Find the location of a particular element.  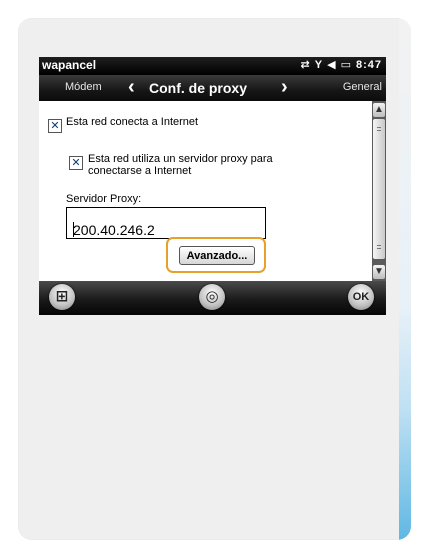

scroll-thumb is located at coordinates (379, 189).